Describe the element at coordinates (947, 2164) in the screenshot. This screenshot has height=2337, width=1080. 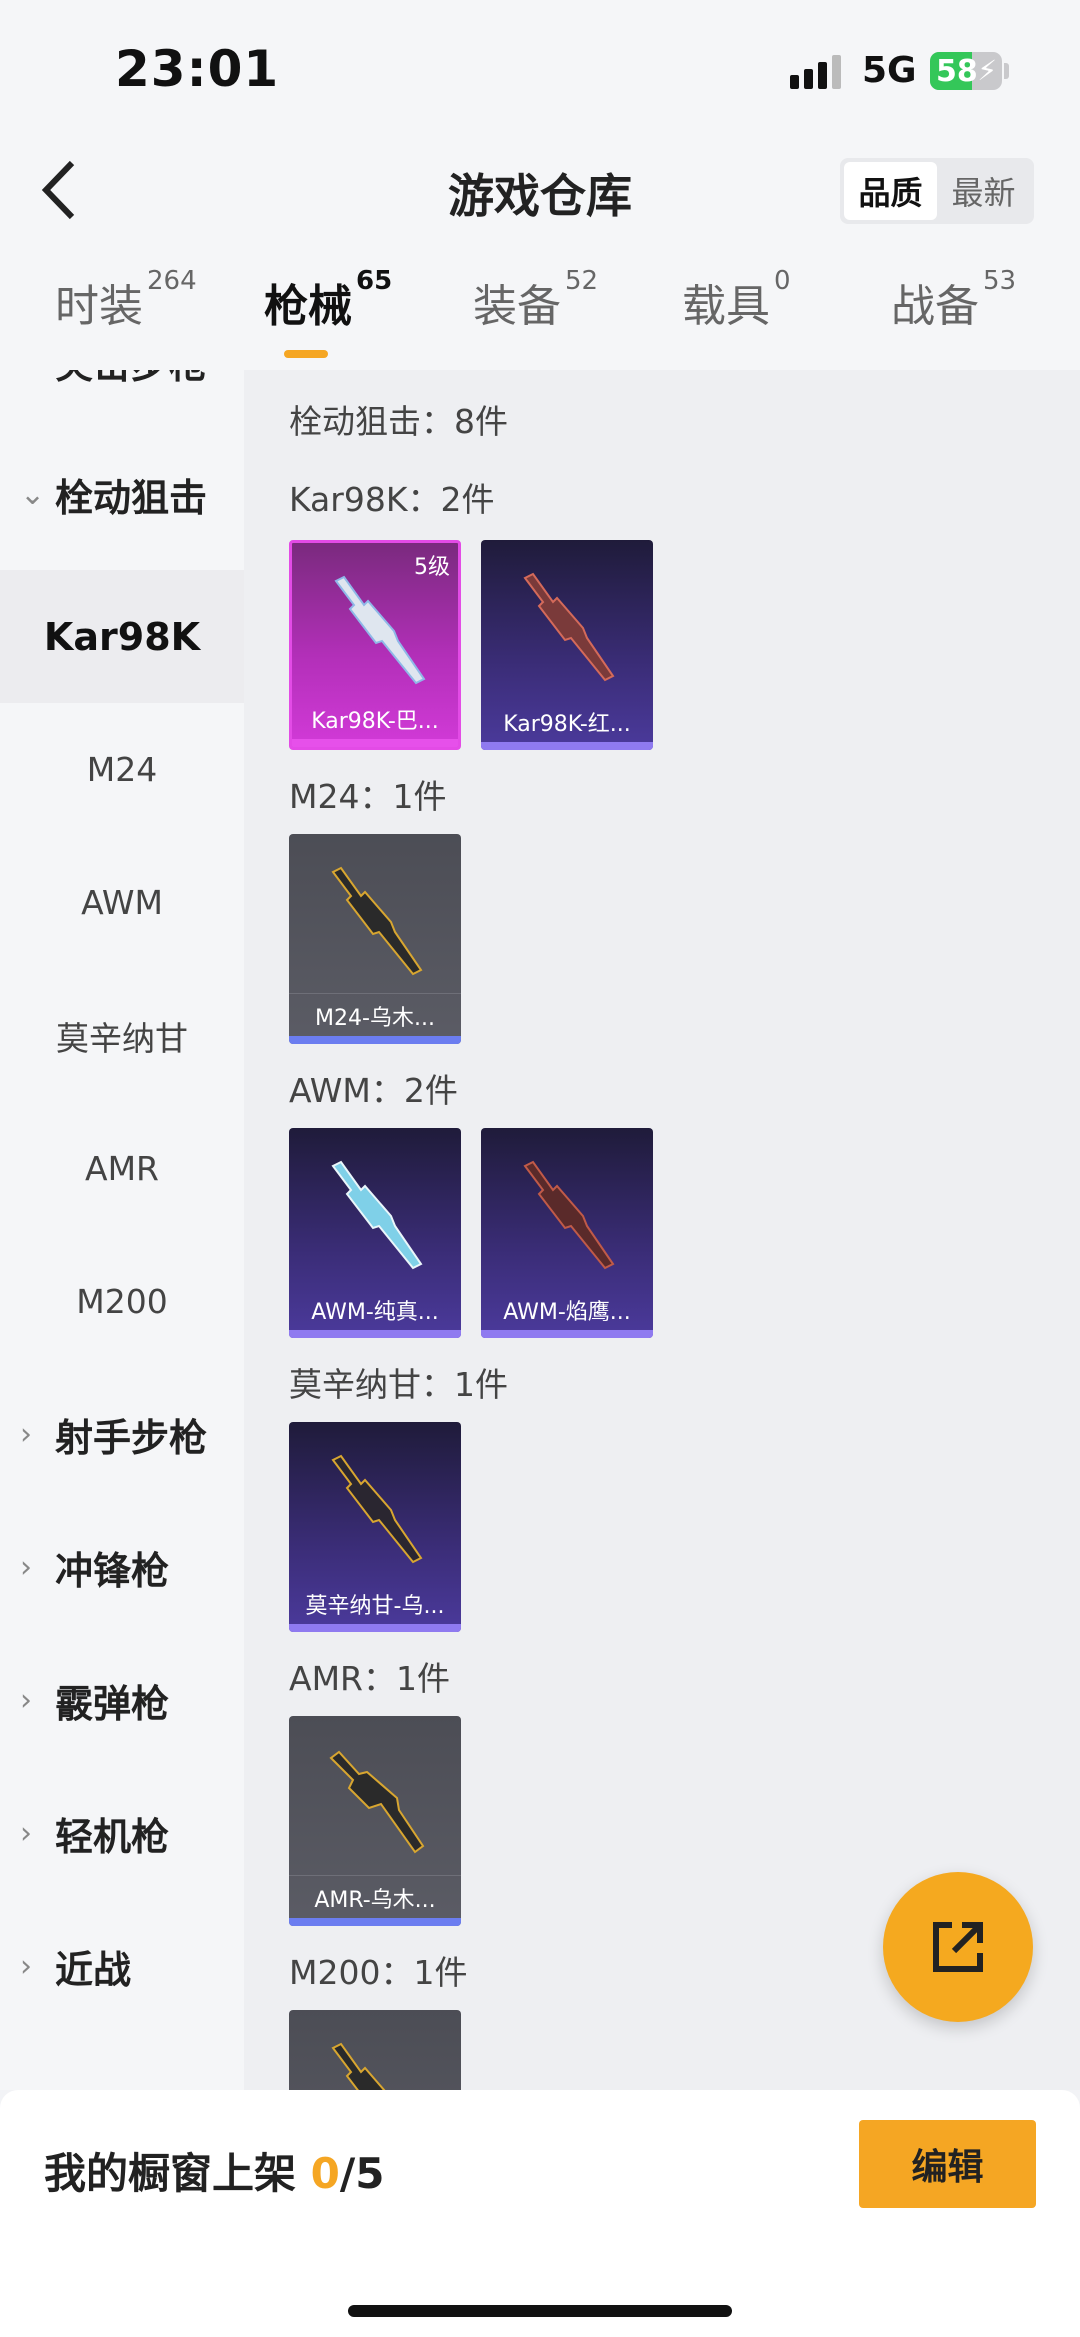
I see `edit-button: 编辑` at that location.